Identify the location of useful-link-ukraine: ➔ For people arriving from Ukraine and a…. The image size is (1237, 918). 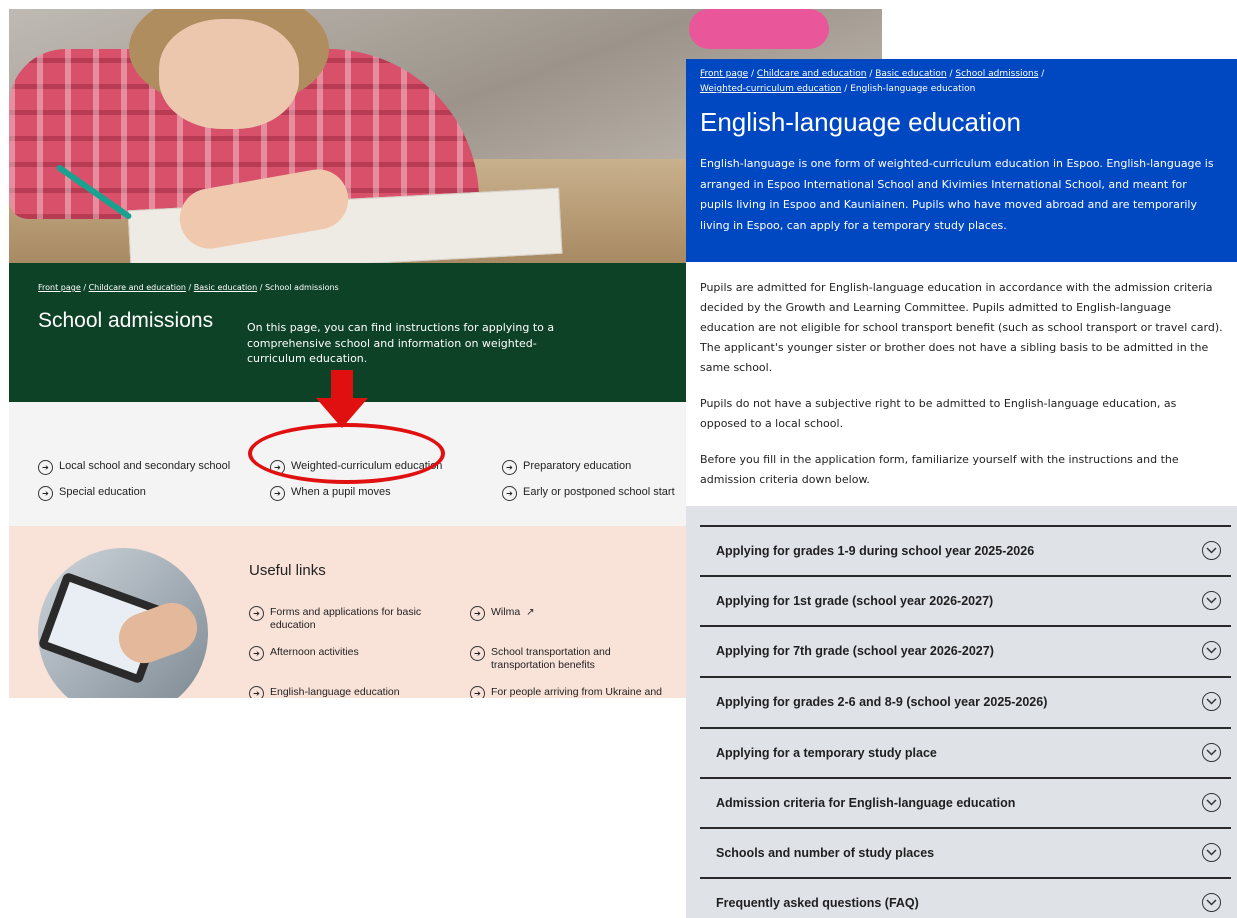
(570, 692).